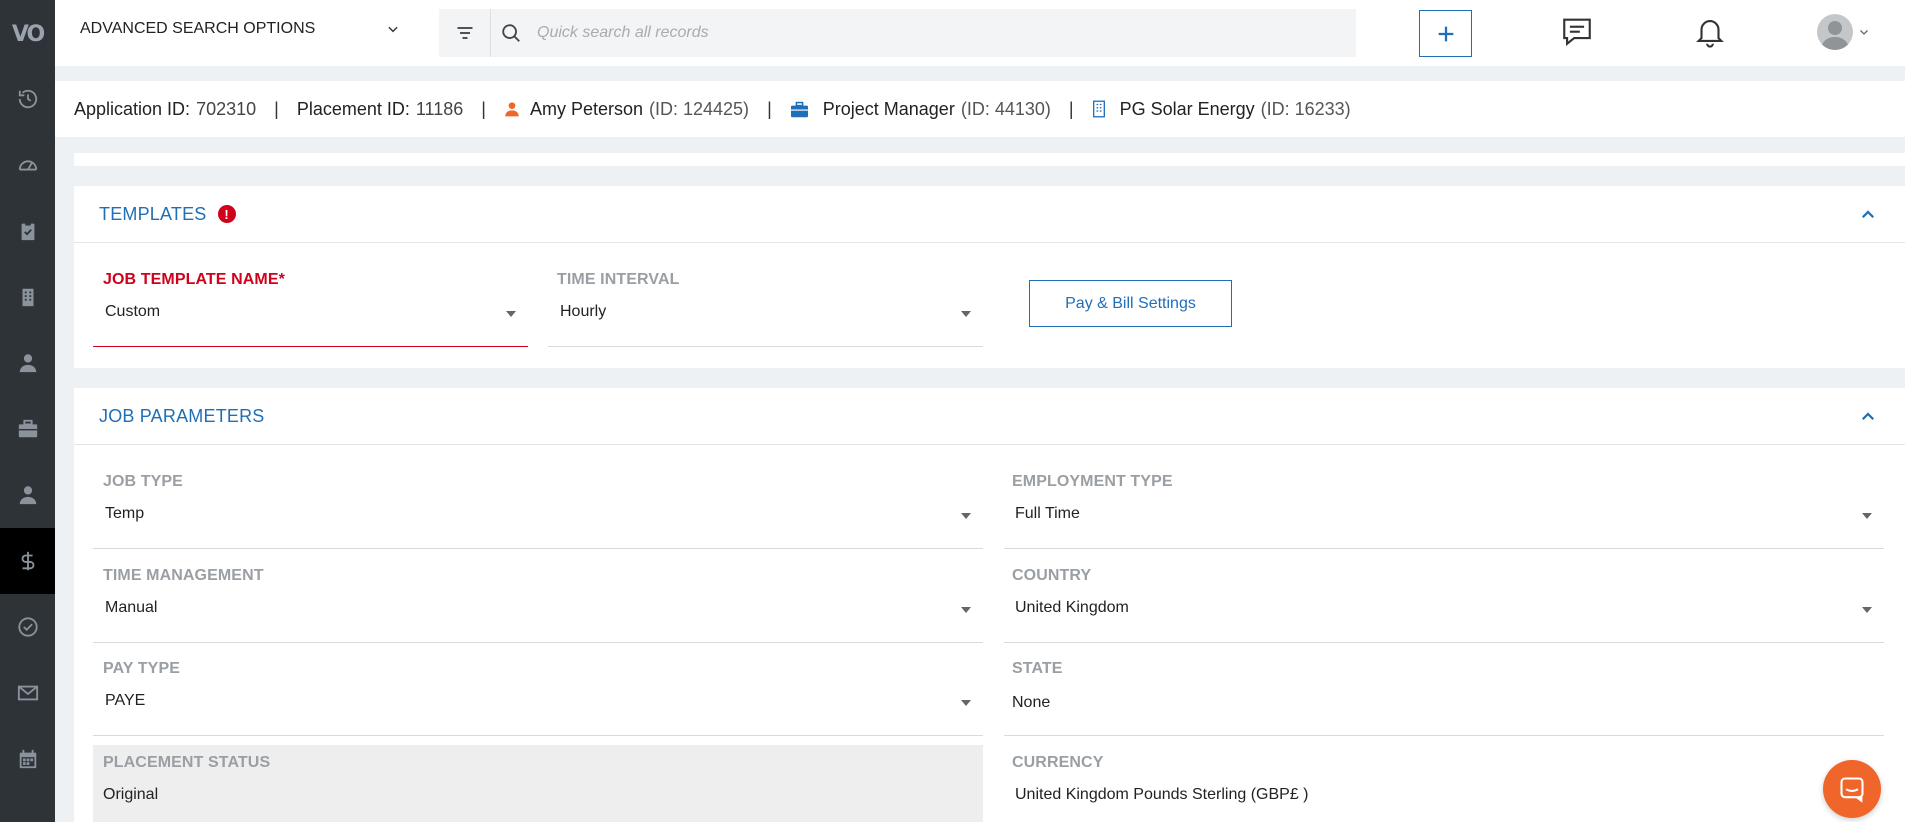 The image size is (1905, 822). Describe the element at coordinates (989, 416) in the screenshot. I see `job-parameters-panel-header: JOB PARAMETERS` at that location.